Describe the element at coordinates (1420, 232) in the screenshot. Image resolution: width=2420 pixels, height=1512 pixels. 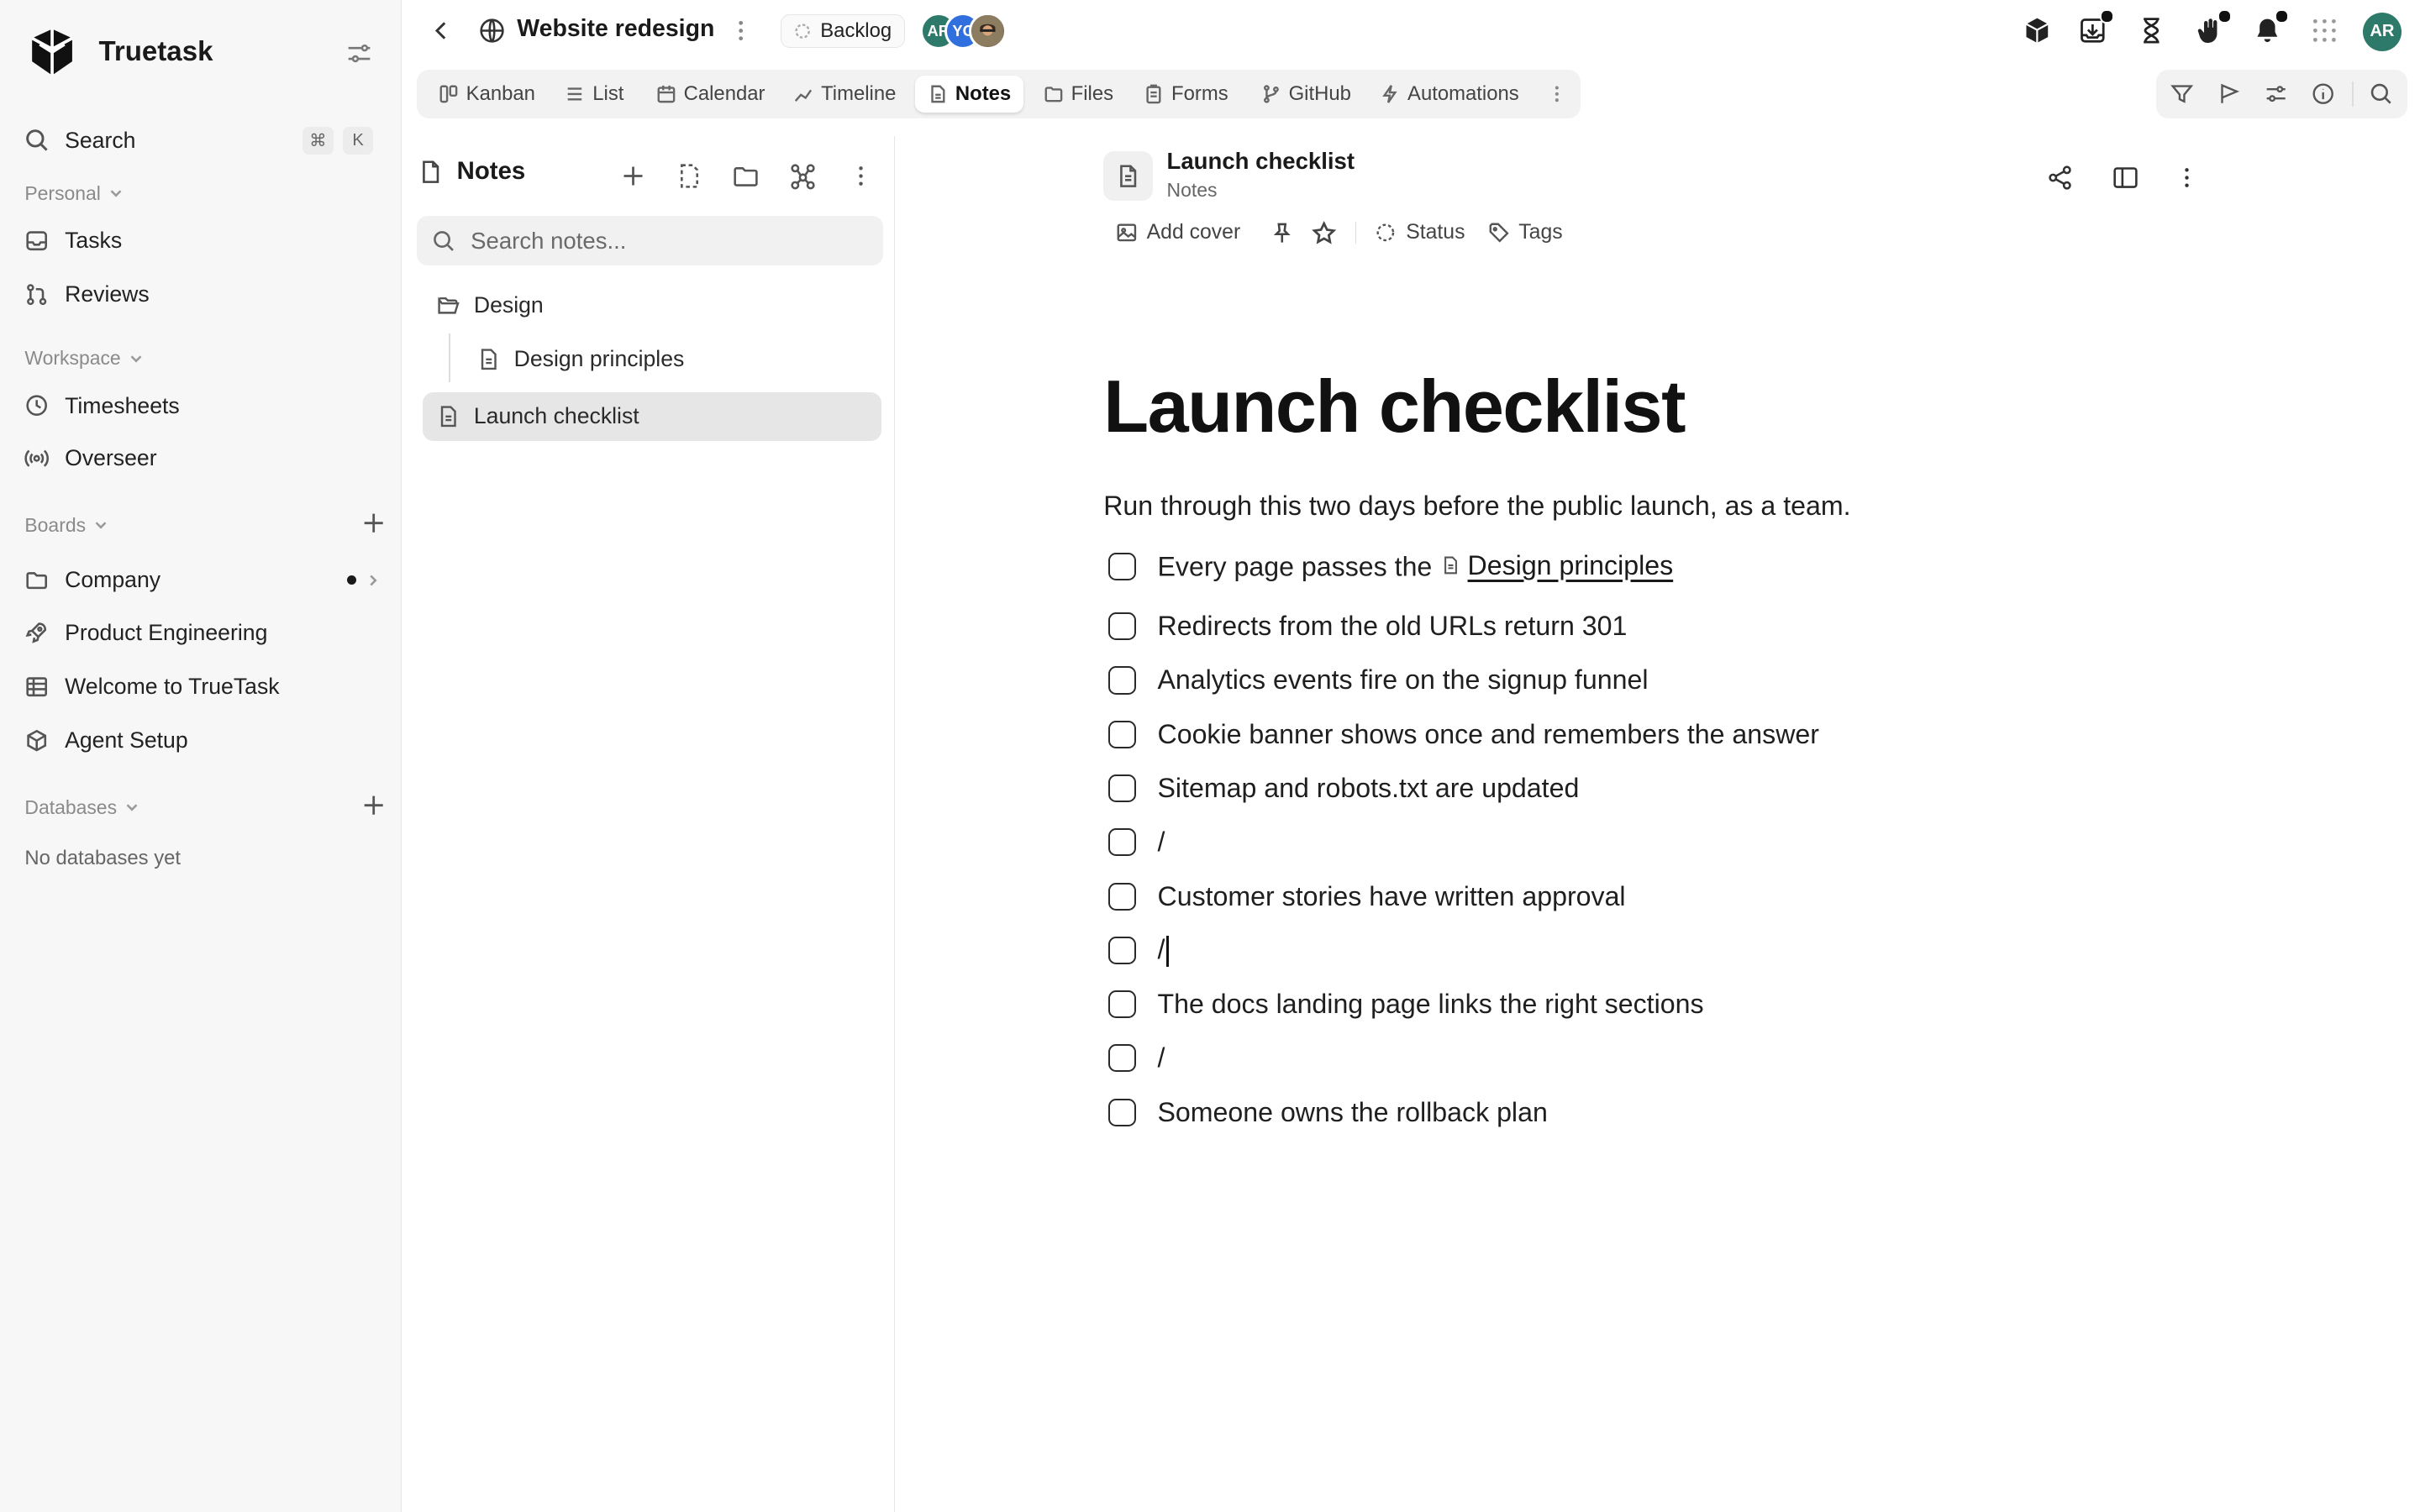
I see `status-property: Status` at that location.